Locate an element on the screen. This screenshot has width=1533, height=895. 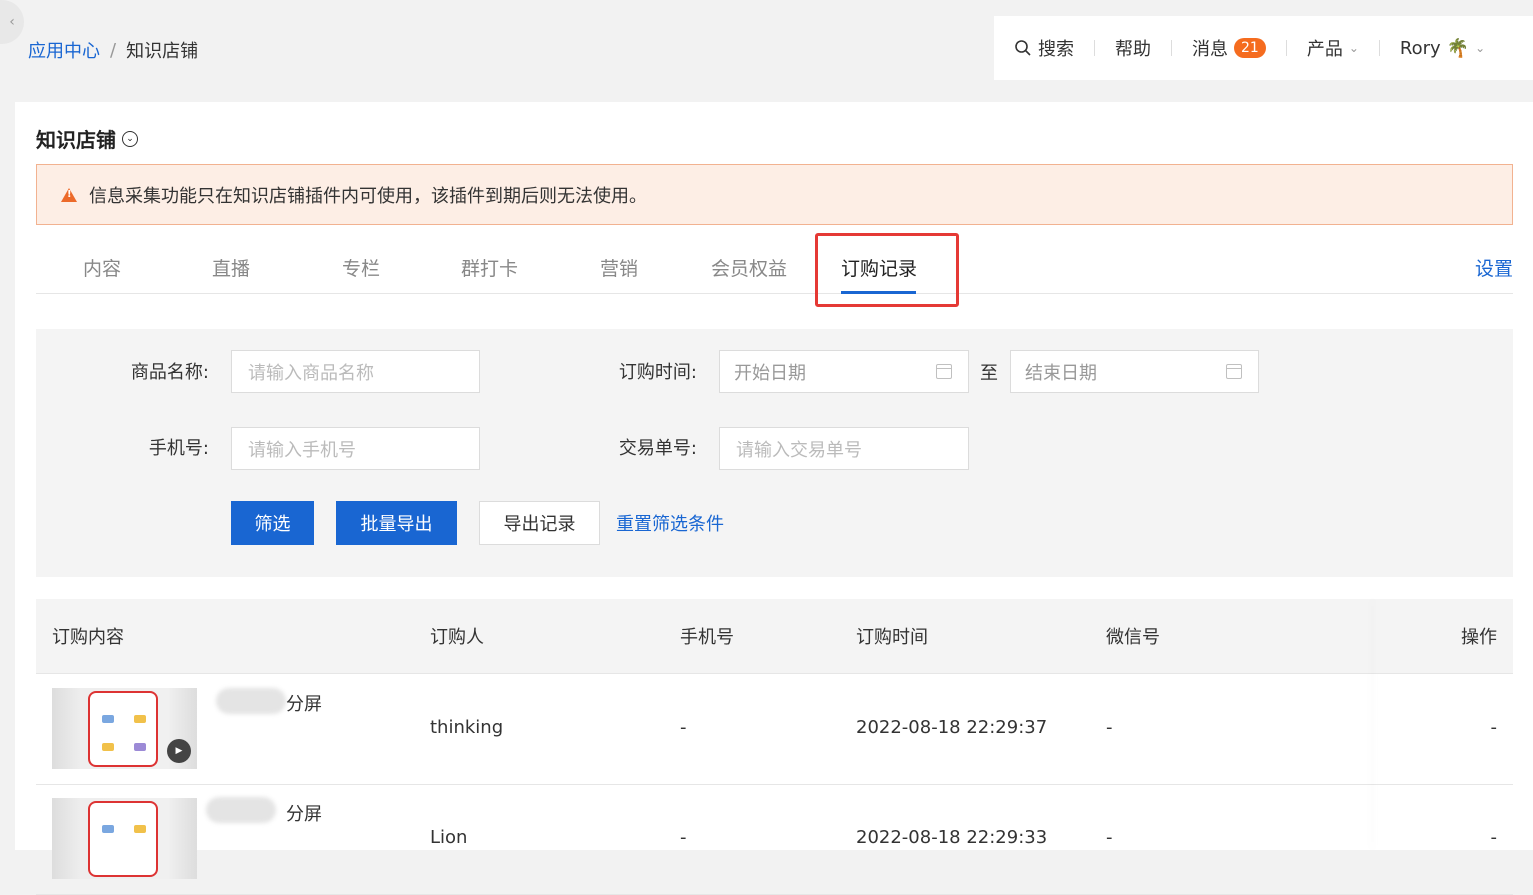
header-order-time: 订购时间 is located at coordinates (892, 637).